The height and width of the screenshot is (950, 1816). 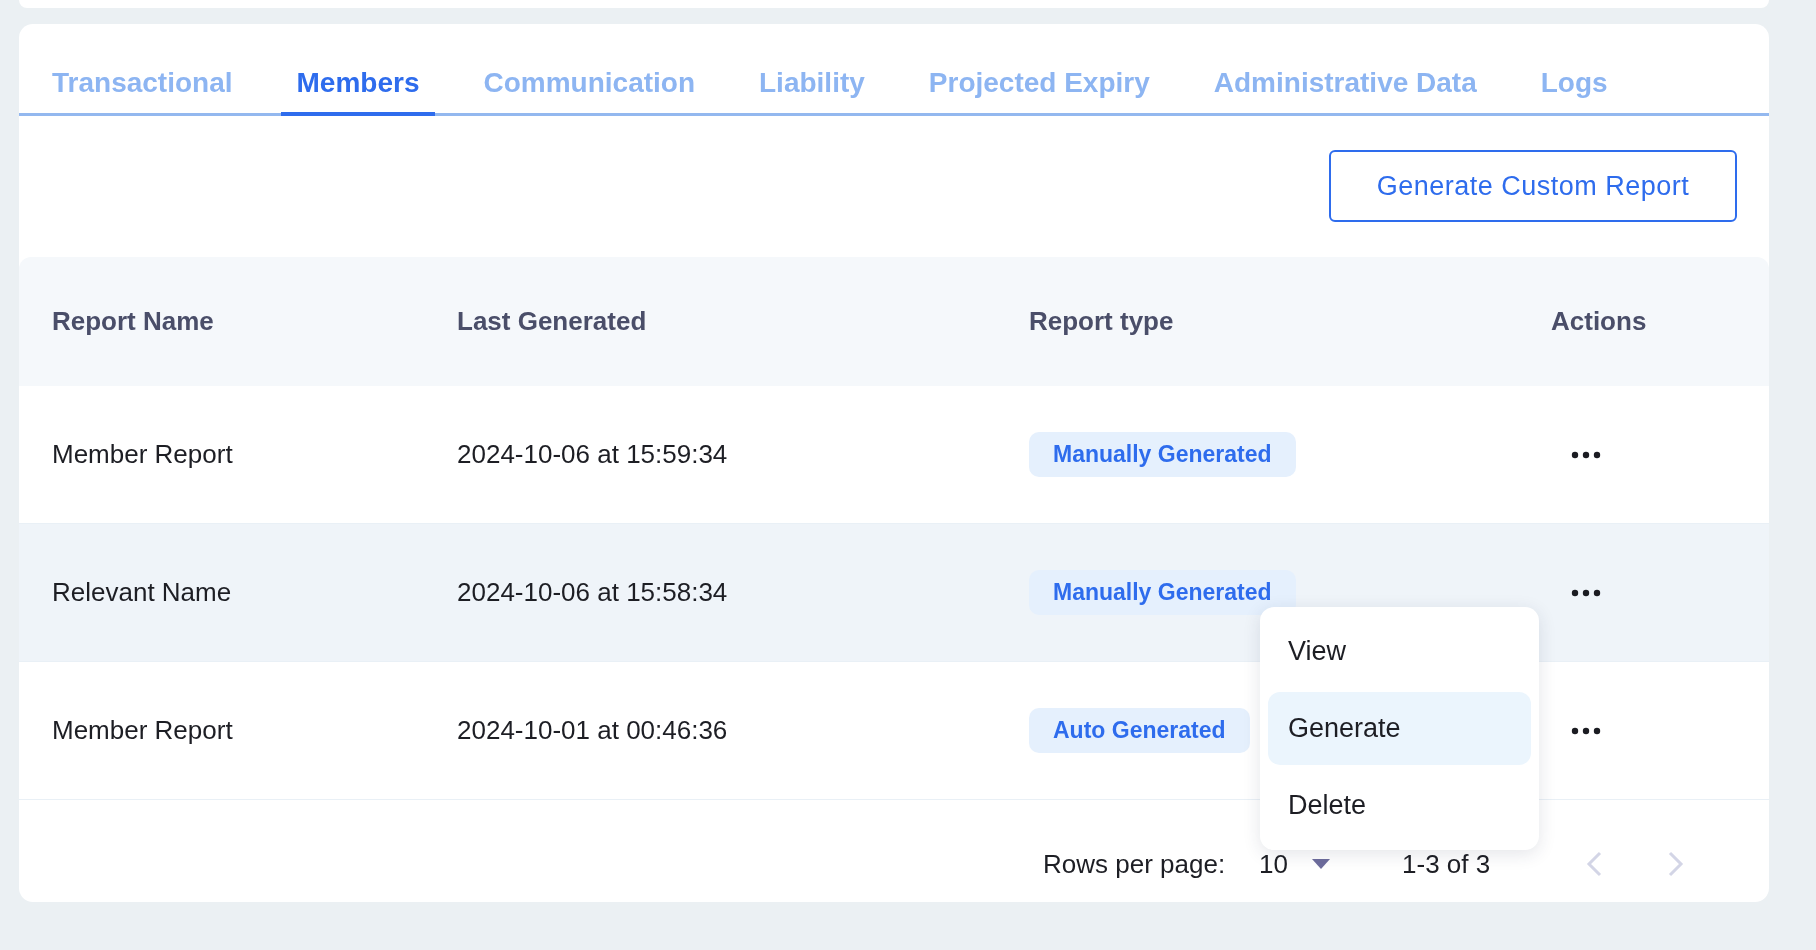 I want to click on table-cell-text: 2024-10-06 at 15:59:34, so click(x=593, y=454).